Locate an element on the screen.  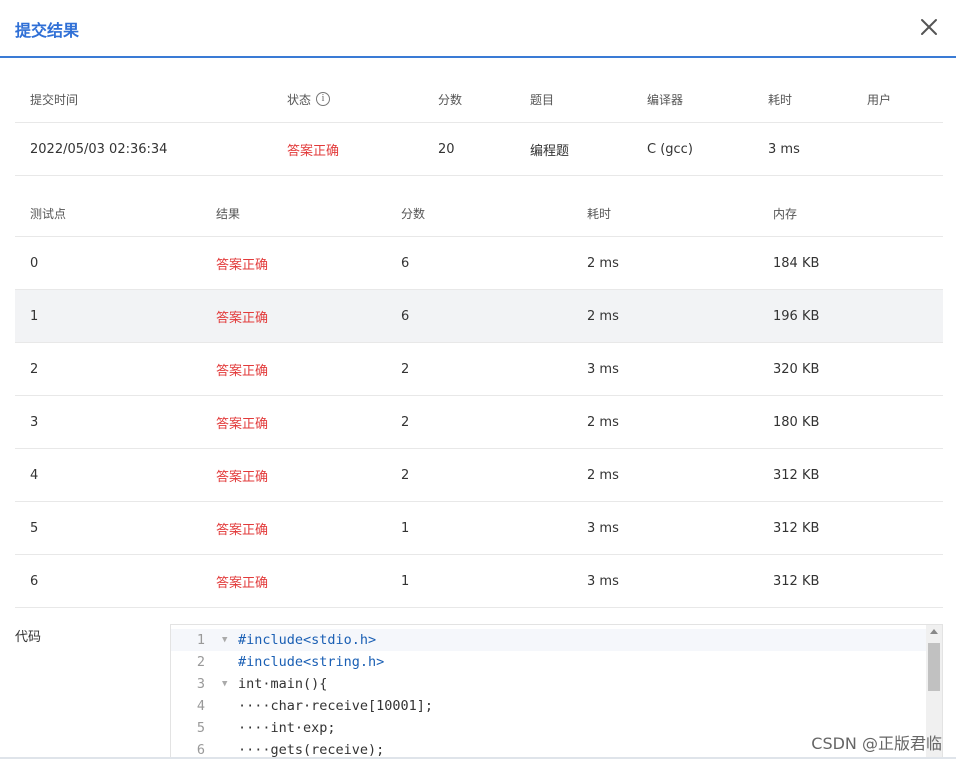
case-id: 2 is located at coordinates (34, 369).